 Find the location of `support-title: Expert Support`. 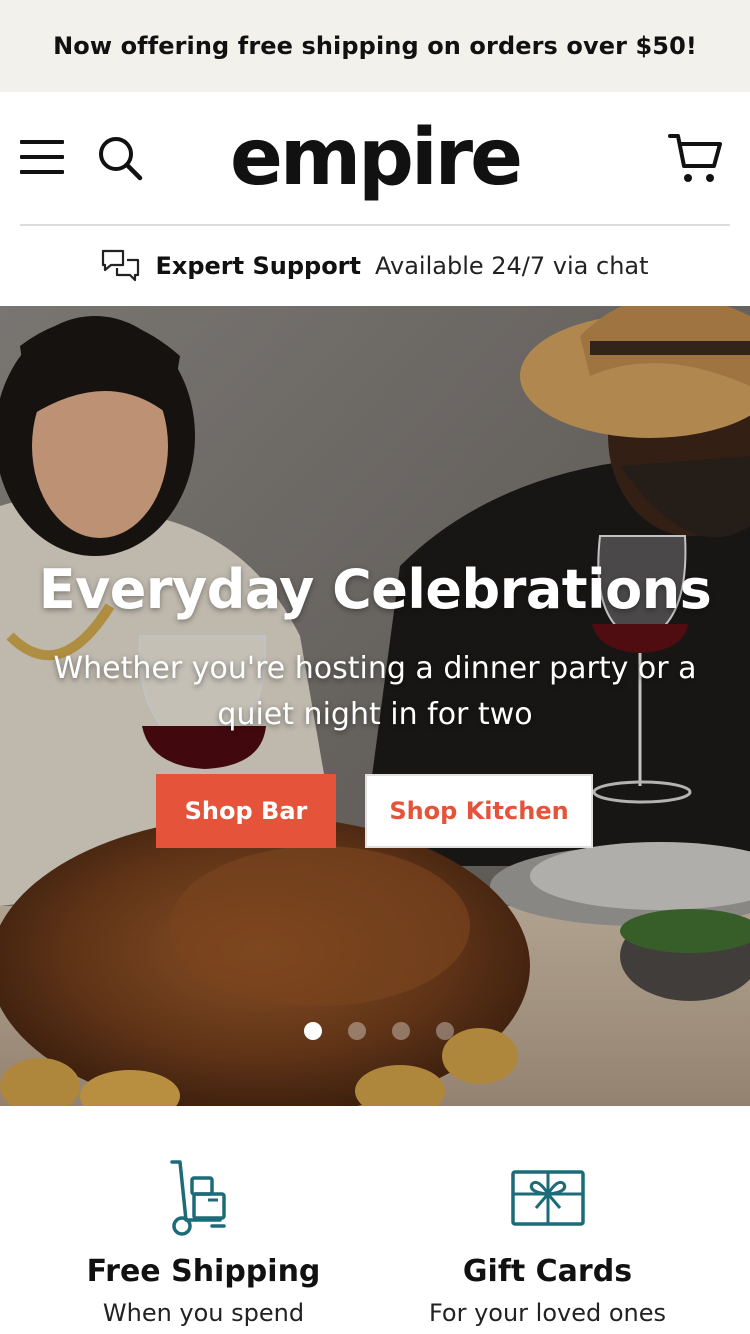

support-title: Expert Support is located at coordinates (258, 266).